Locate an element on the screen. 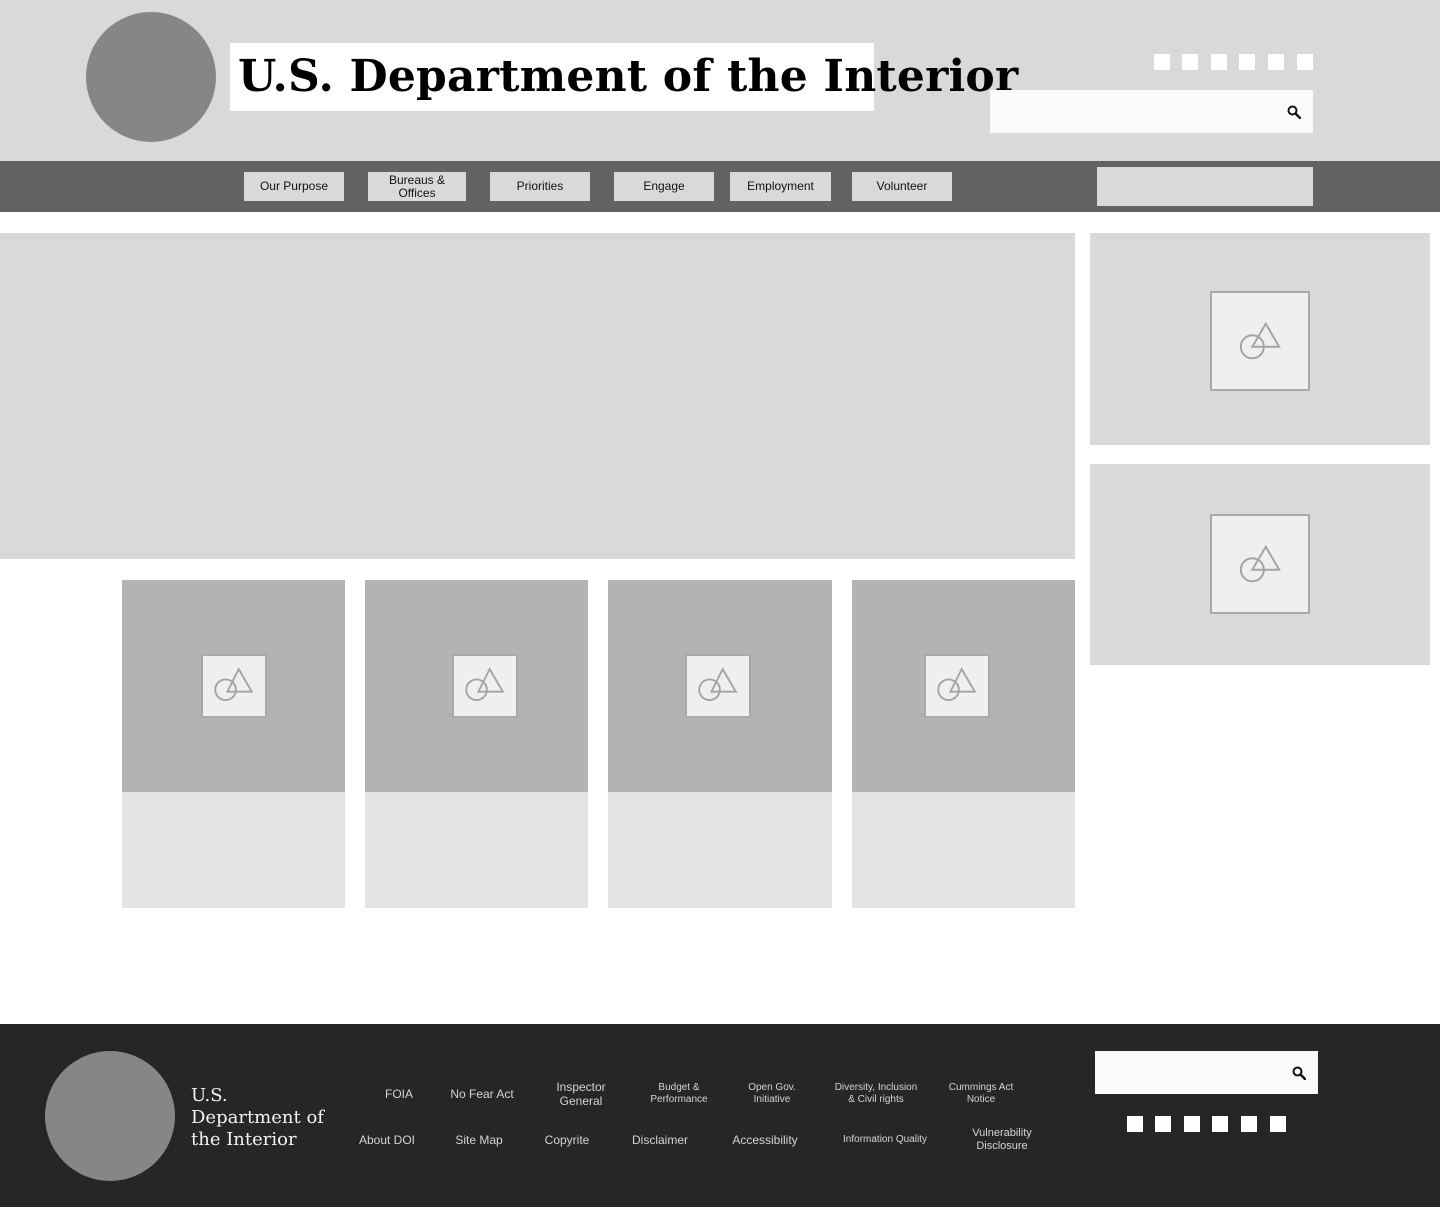  footer-link-disclaimer: Disclaimer is located at coordinates (660, 1140).